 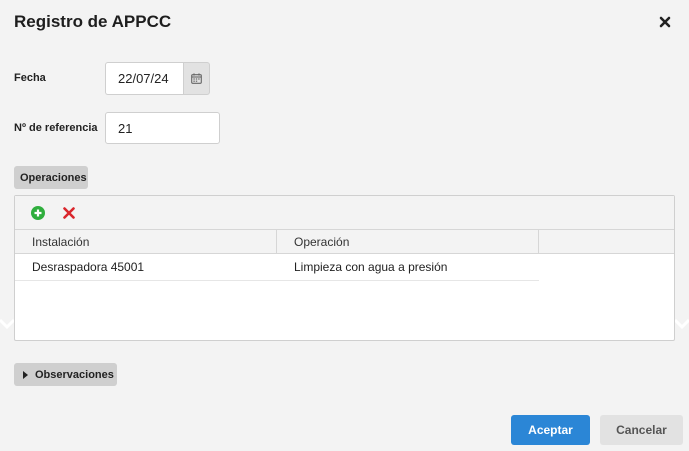 I want to click on accept-button: Aceptar, so click(x=550, y=430).